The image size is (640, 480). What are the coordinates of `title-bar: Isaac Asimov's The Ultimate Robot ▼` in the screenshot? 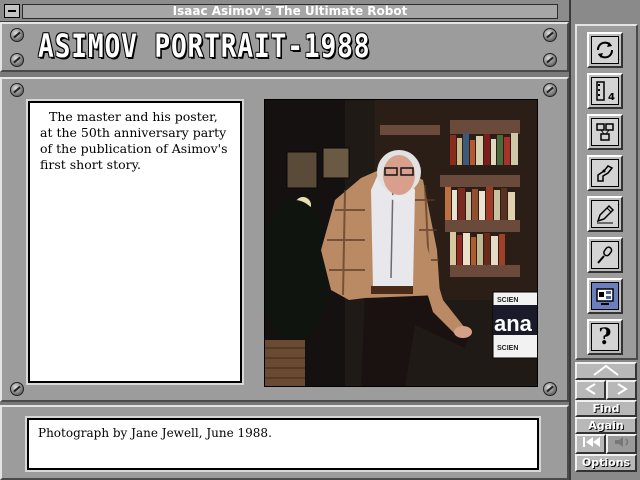 It's located at (320, 11).